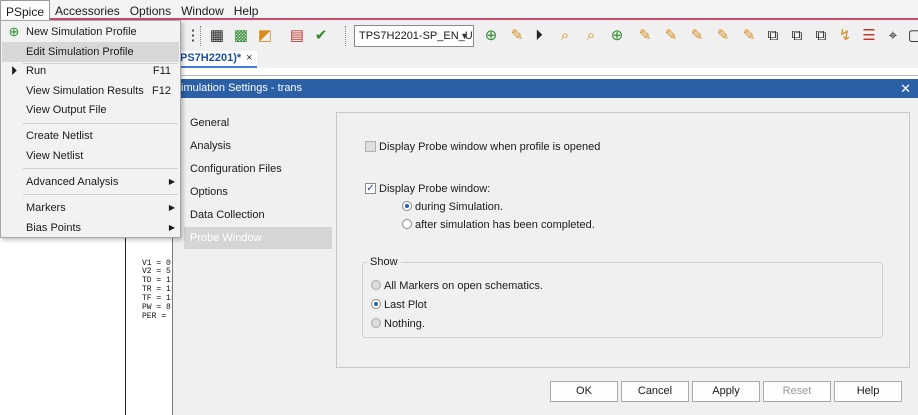  What do you see at coordinates (404, 324) in the screenshot?
I see `nothing-label: Nothing.` at bounding box center [404, 324].